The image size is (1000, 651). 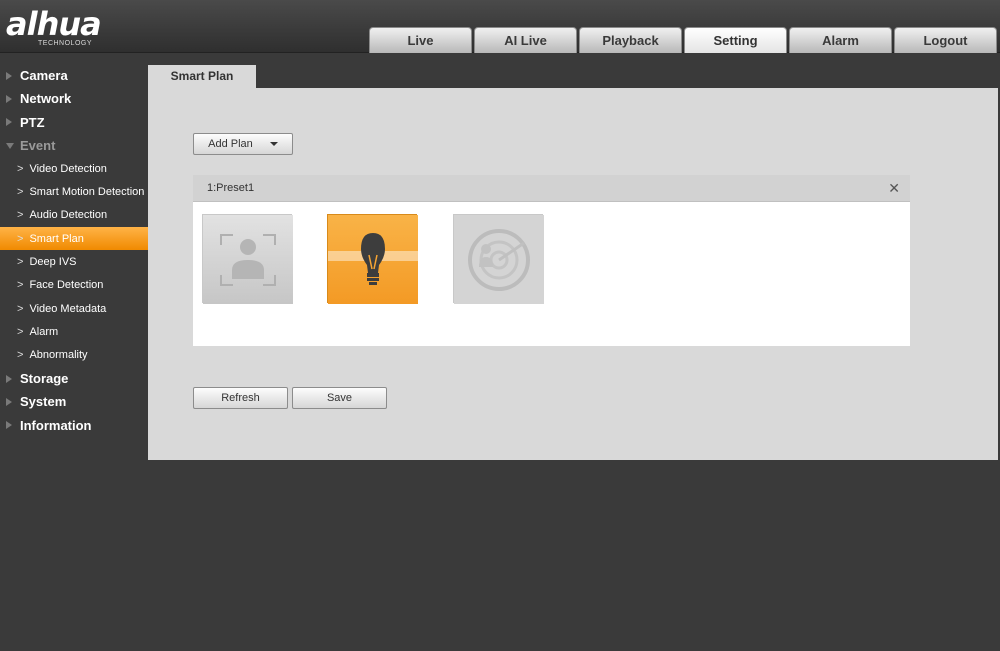 I want to click on sidebar-item-storage: Storage, so click(x=74, y=378).